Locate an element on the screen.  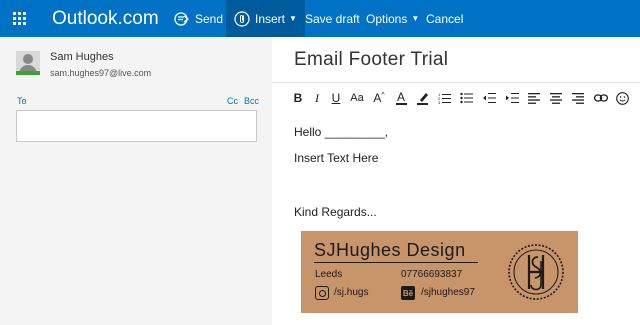
link-icon is located at coordinates (601, 98).